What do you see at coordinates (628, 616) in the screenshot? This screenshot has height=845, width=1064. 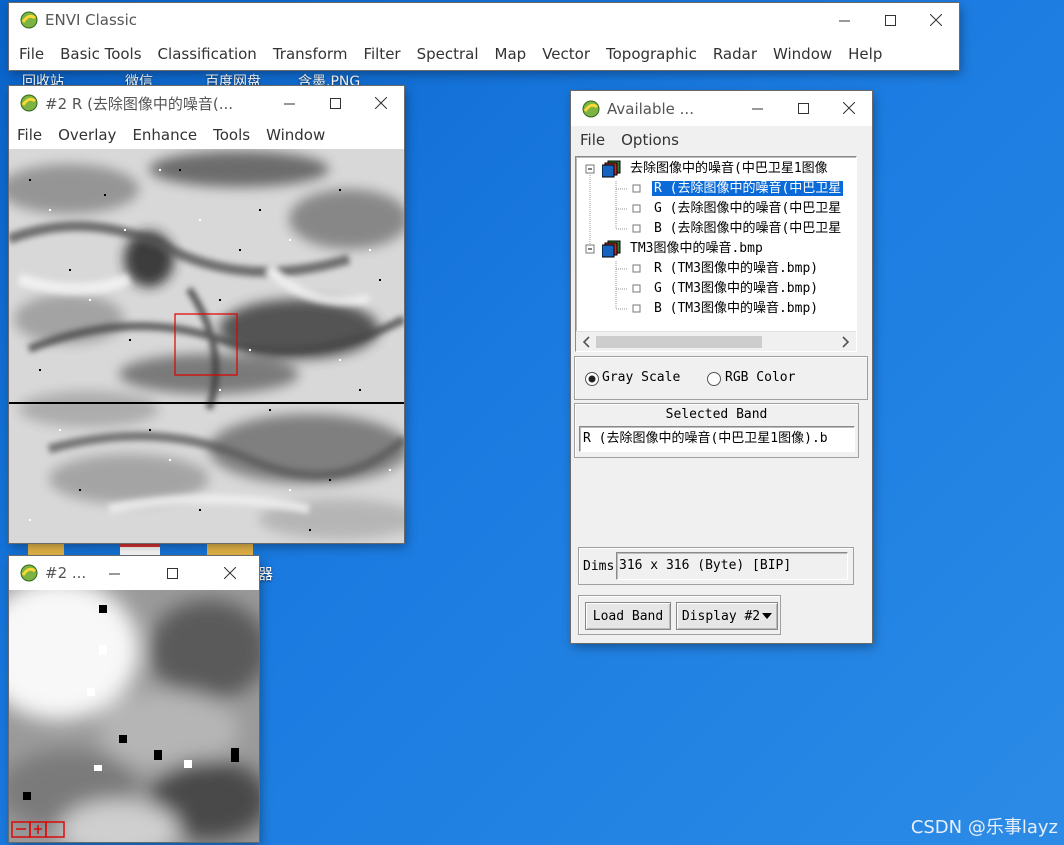 I see `load-band-button: Load Band` at bounding box center [628, 616].